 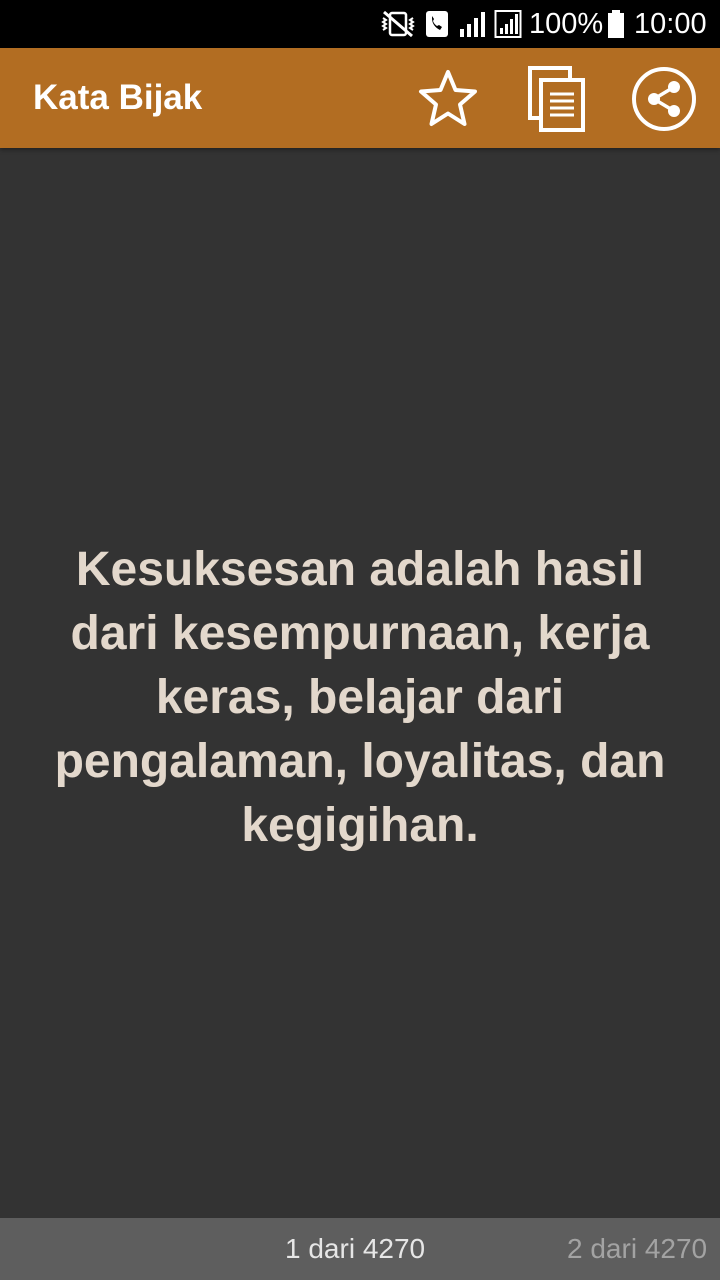 What do you see at coordinates (566, 24) in the screenshot?
I see `battery-level: 100%` at bounding box center [566, 24].